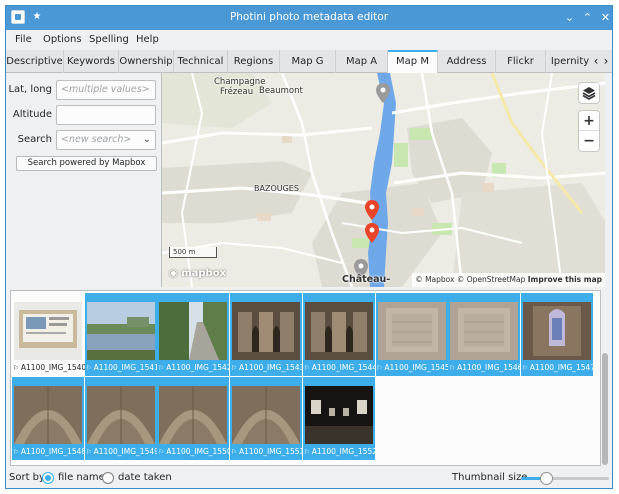 Image resolution: width=619 pixels, height=494 pixels. I want to click on thumbnail-item: ⚐ A1100_IMG_1550, so click(194, 418).